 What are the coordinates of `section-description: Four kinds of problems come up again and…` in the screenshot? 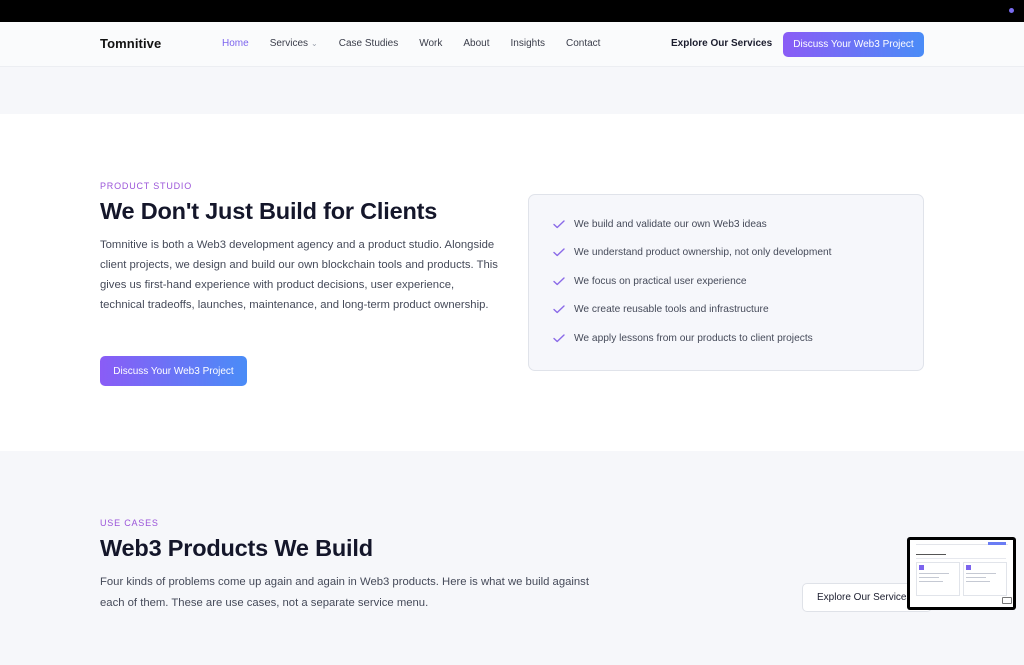 It's located at (344, 592).